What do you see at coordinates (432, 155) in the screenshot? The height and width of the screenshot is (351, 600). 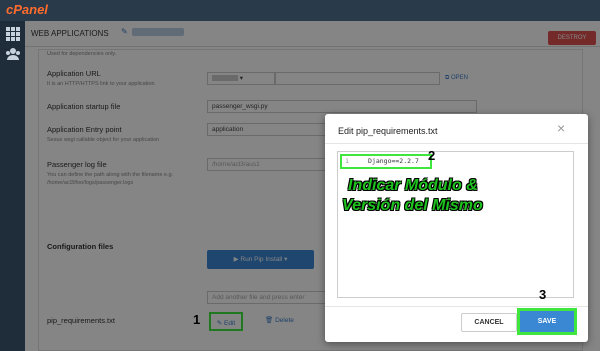 I see `step-number-2: 2` at bounding box center [432, 155].